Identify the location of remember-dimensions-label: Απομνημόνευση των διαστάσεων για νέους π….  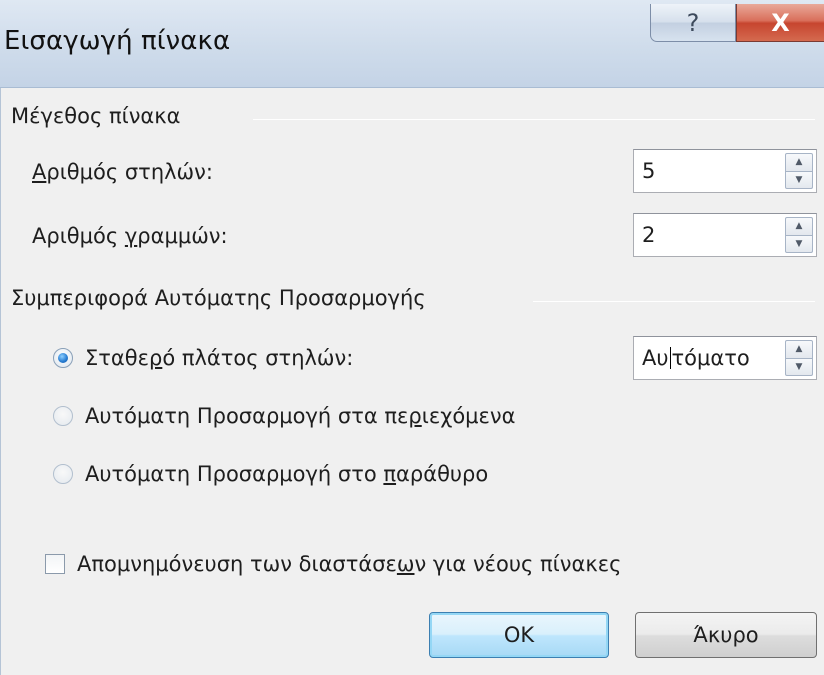
(349, 564).